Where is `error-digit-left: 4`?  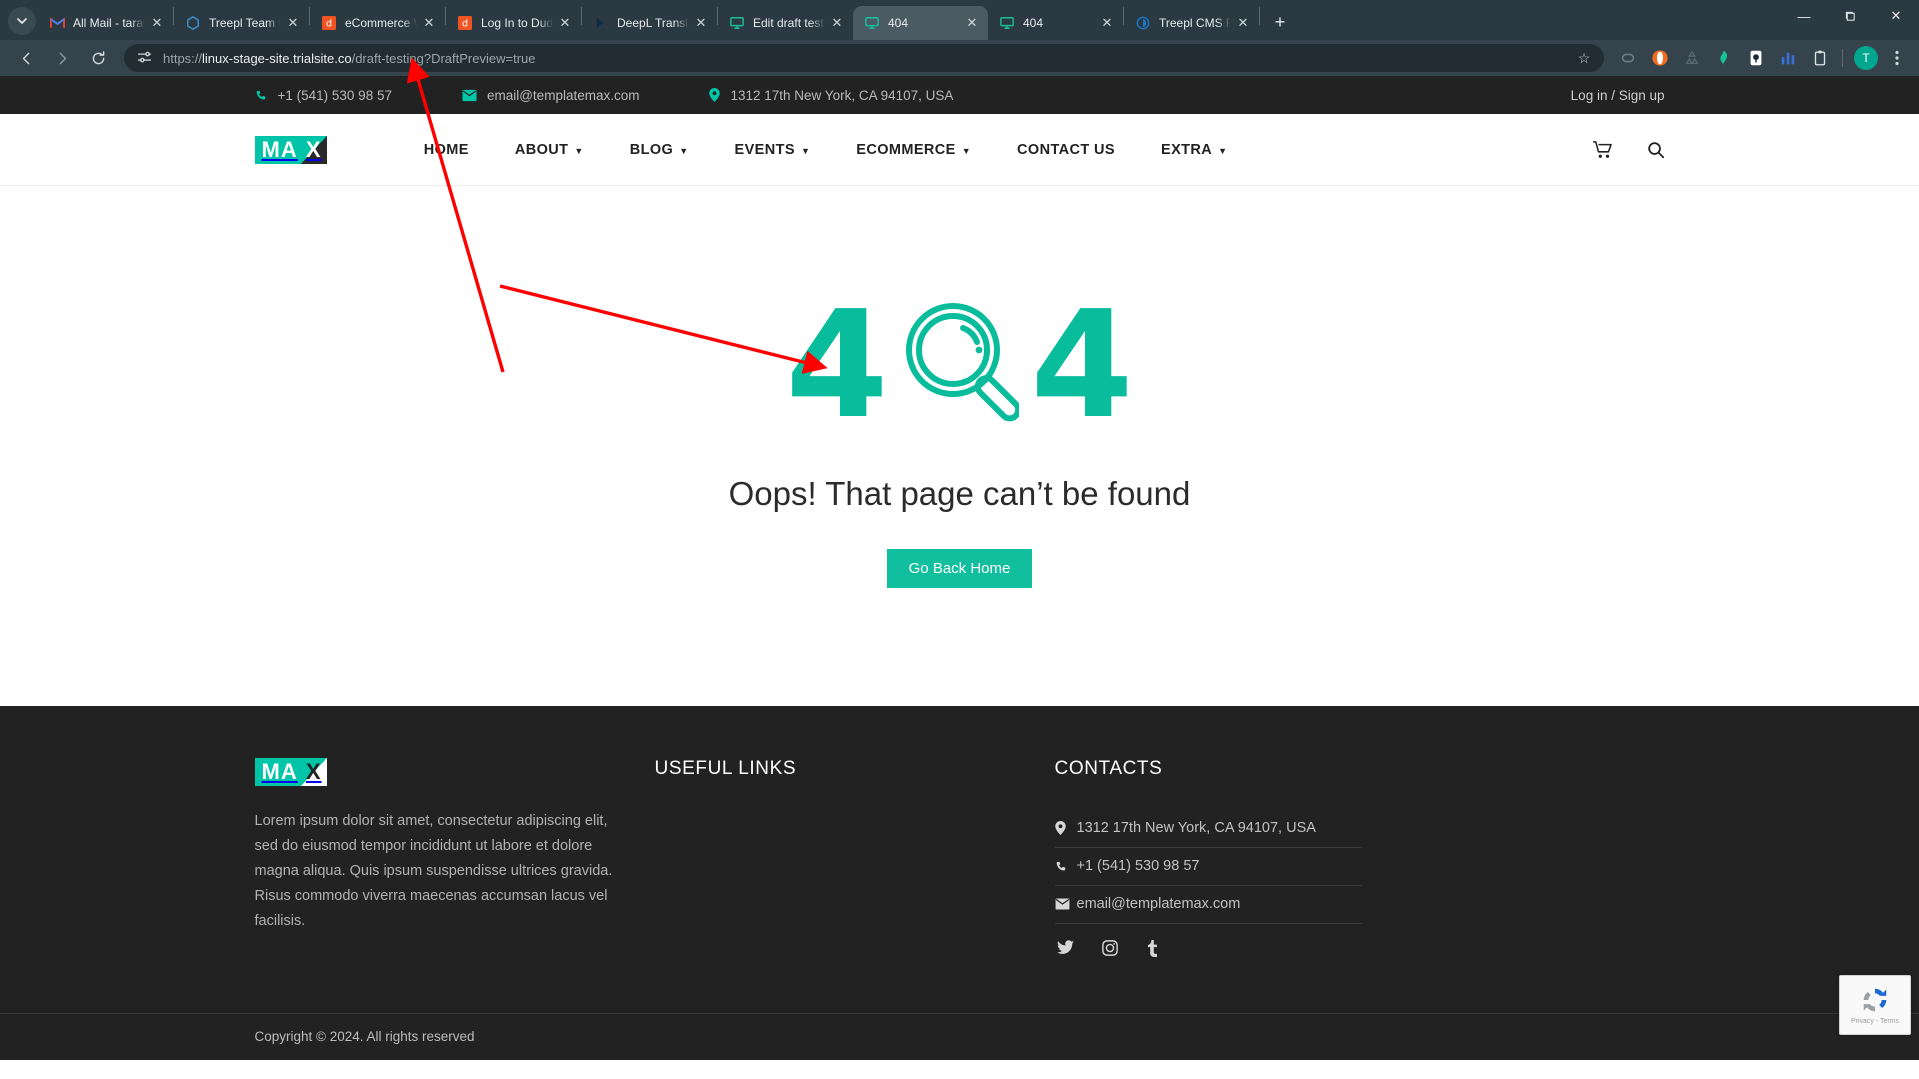 error-digit-left: 4 is located at coordinates (837, 365).